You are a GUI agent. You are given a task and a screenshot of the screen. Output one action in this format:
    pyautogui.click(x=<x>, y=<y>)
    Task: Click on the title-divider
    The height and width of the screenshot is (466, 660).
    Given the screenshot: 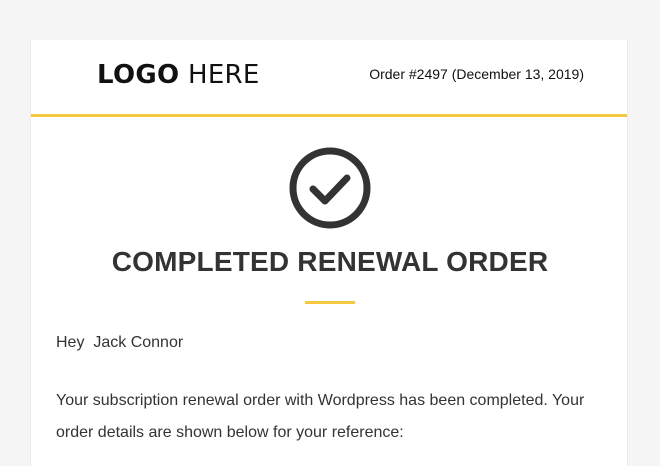 What is the action you would take?
    pyautogui.click(x=330, y=302)
    